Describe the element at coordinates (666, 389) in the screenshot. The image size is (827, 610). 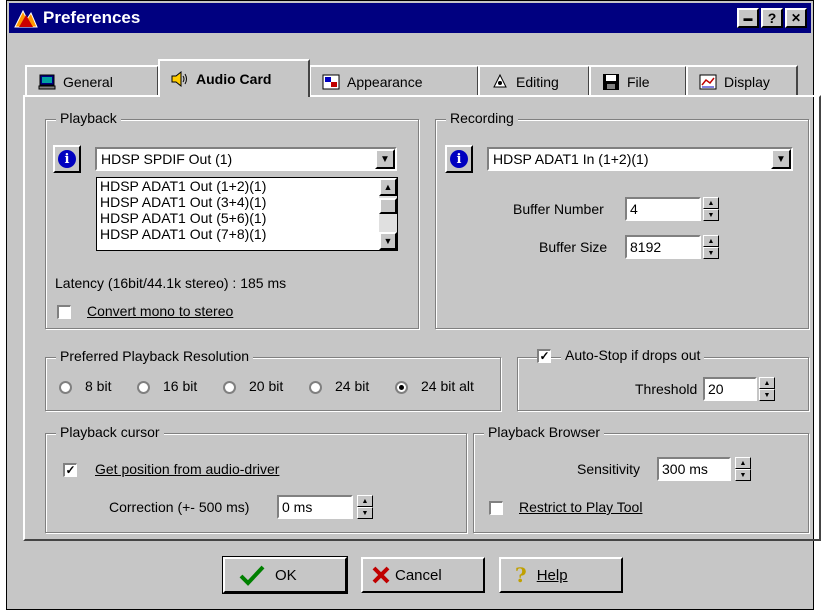
I see `threshold-label: Threshold` at that location.